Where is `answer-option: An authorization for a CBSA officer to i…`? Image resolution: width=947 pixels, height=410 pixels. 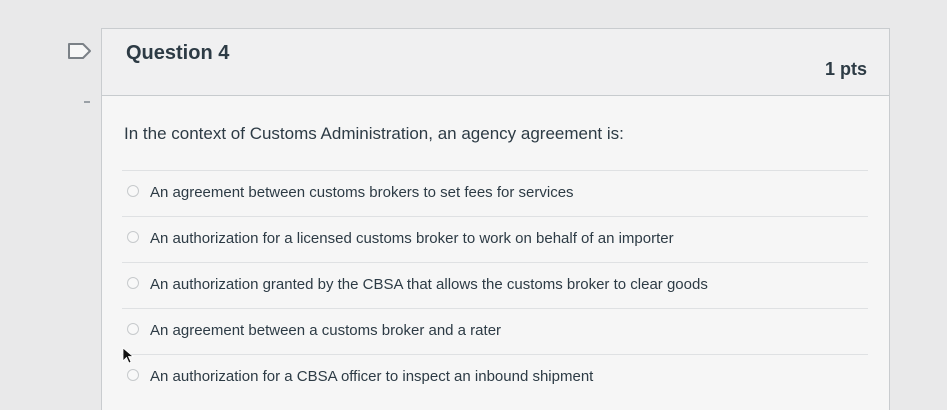
answer-option: An authorization for a CBSA officer to i… is located at coordinates (495, 377).